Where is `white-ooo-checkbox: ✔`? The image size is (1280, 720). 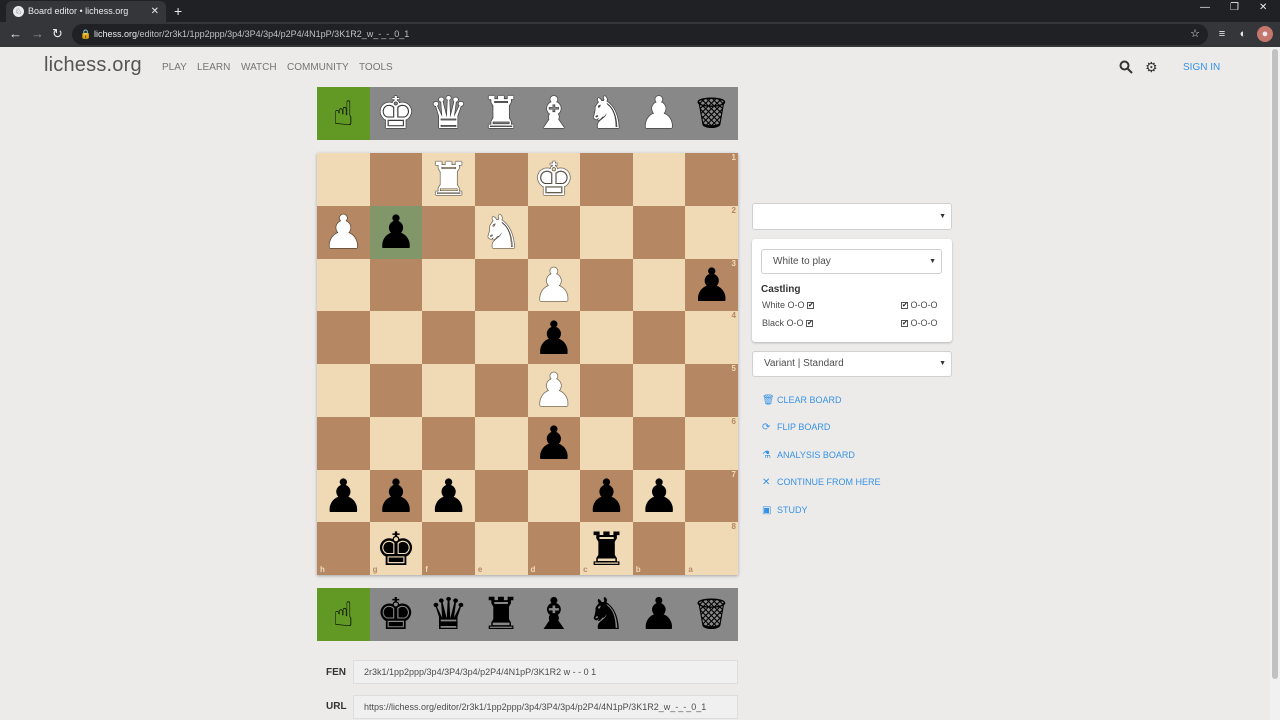
white-ooo-checkbox: ✔ is located at coordinates (904, 306).